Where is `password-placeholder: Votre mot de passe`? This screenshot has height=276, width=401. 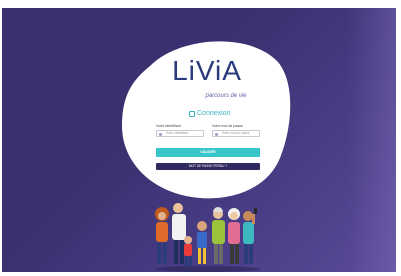
password-placeholder: Votre mot de passe is located at coordinates (236, 133).